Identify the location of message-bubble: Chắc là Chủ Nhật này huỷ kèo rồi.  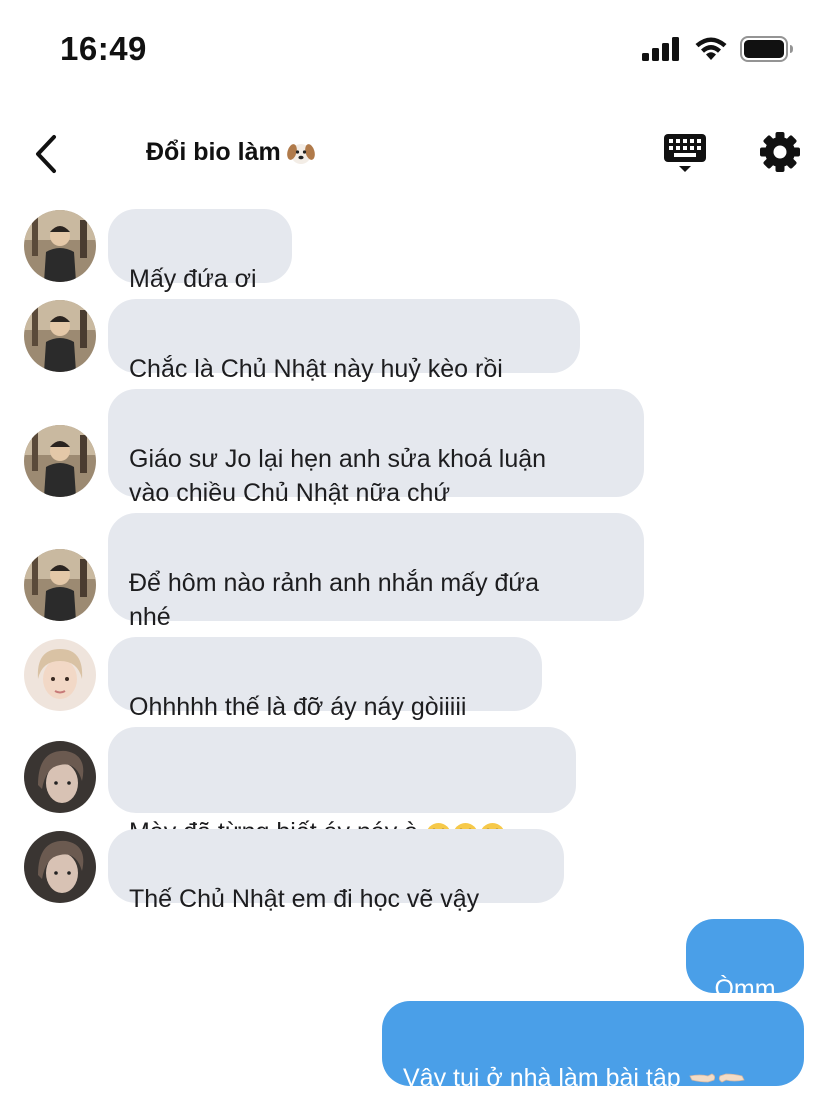
(344, 341).